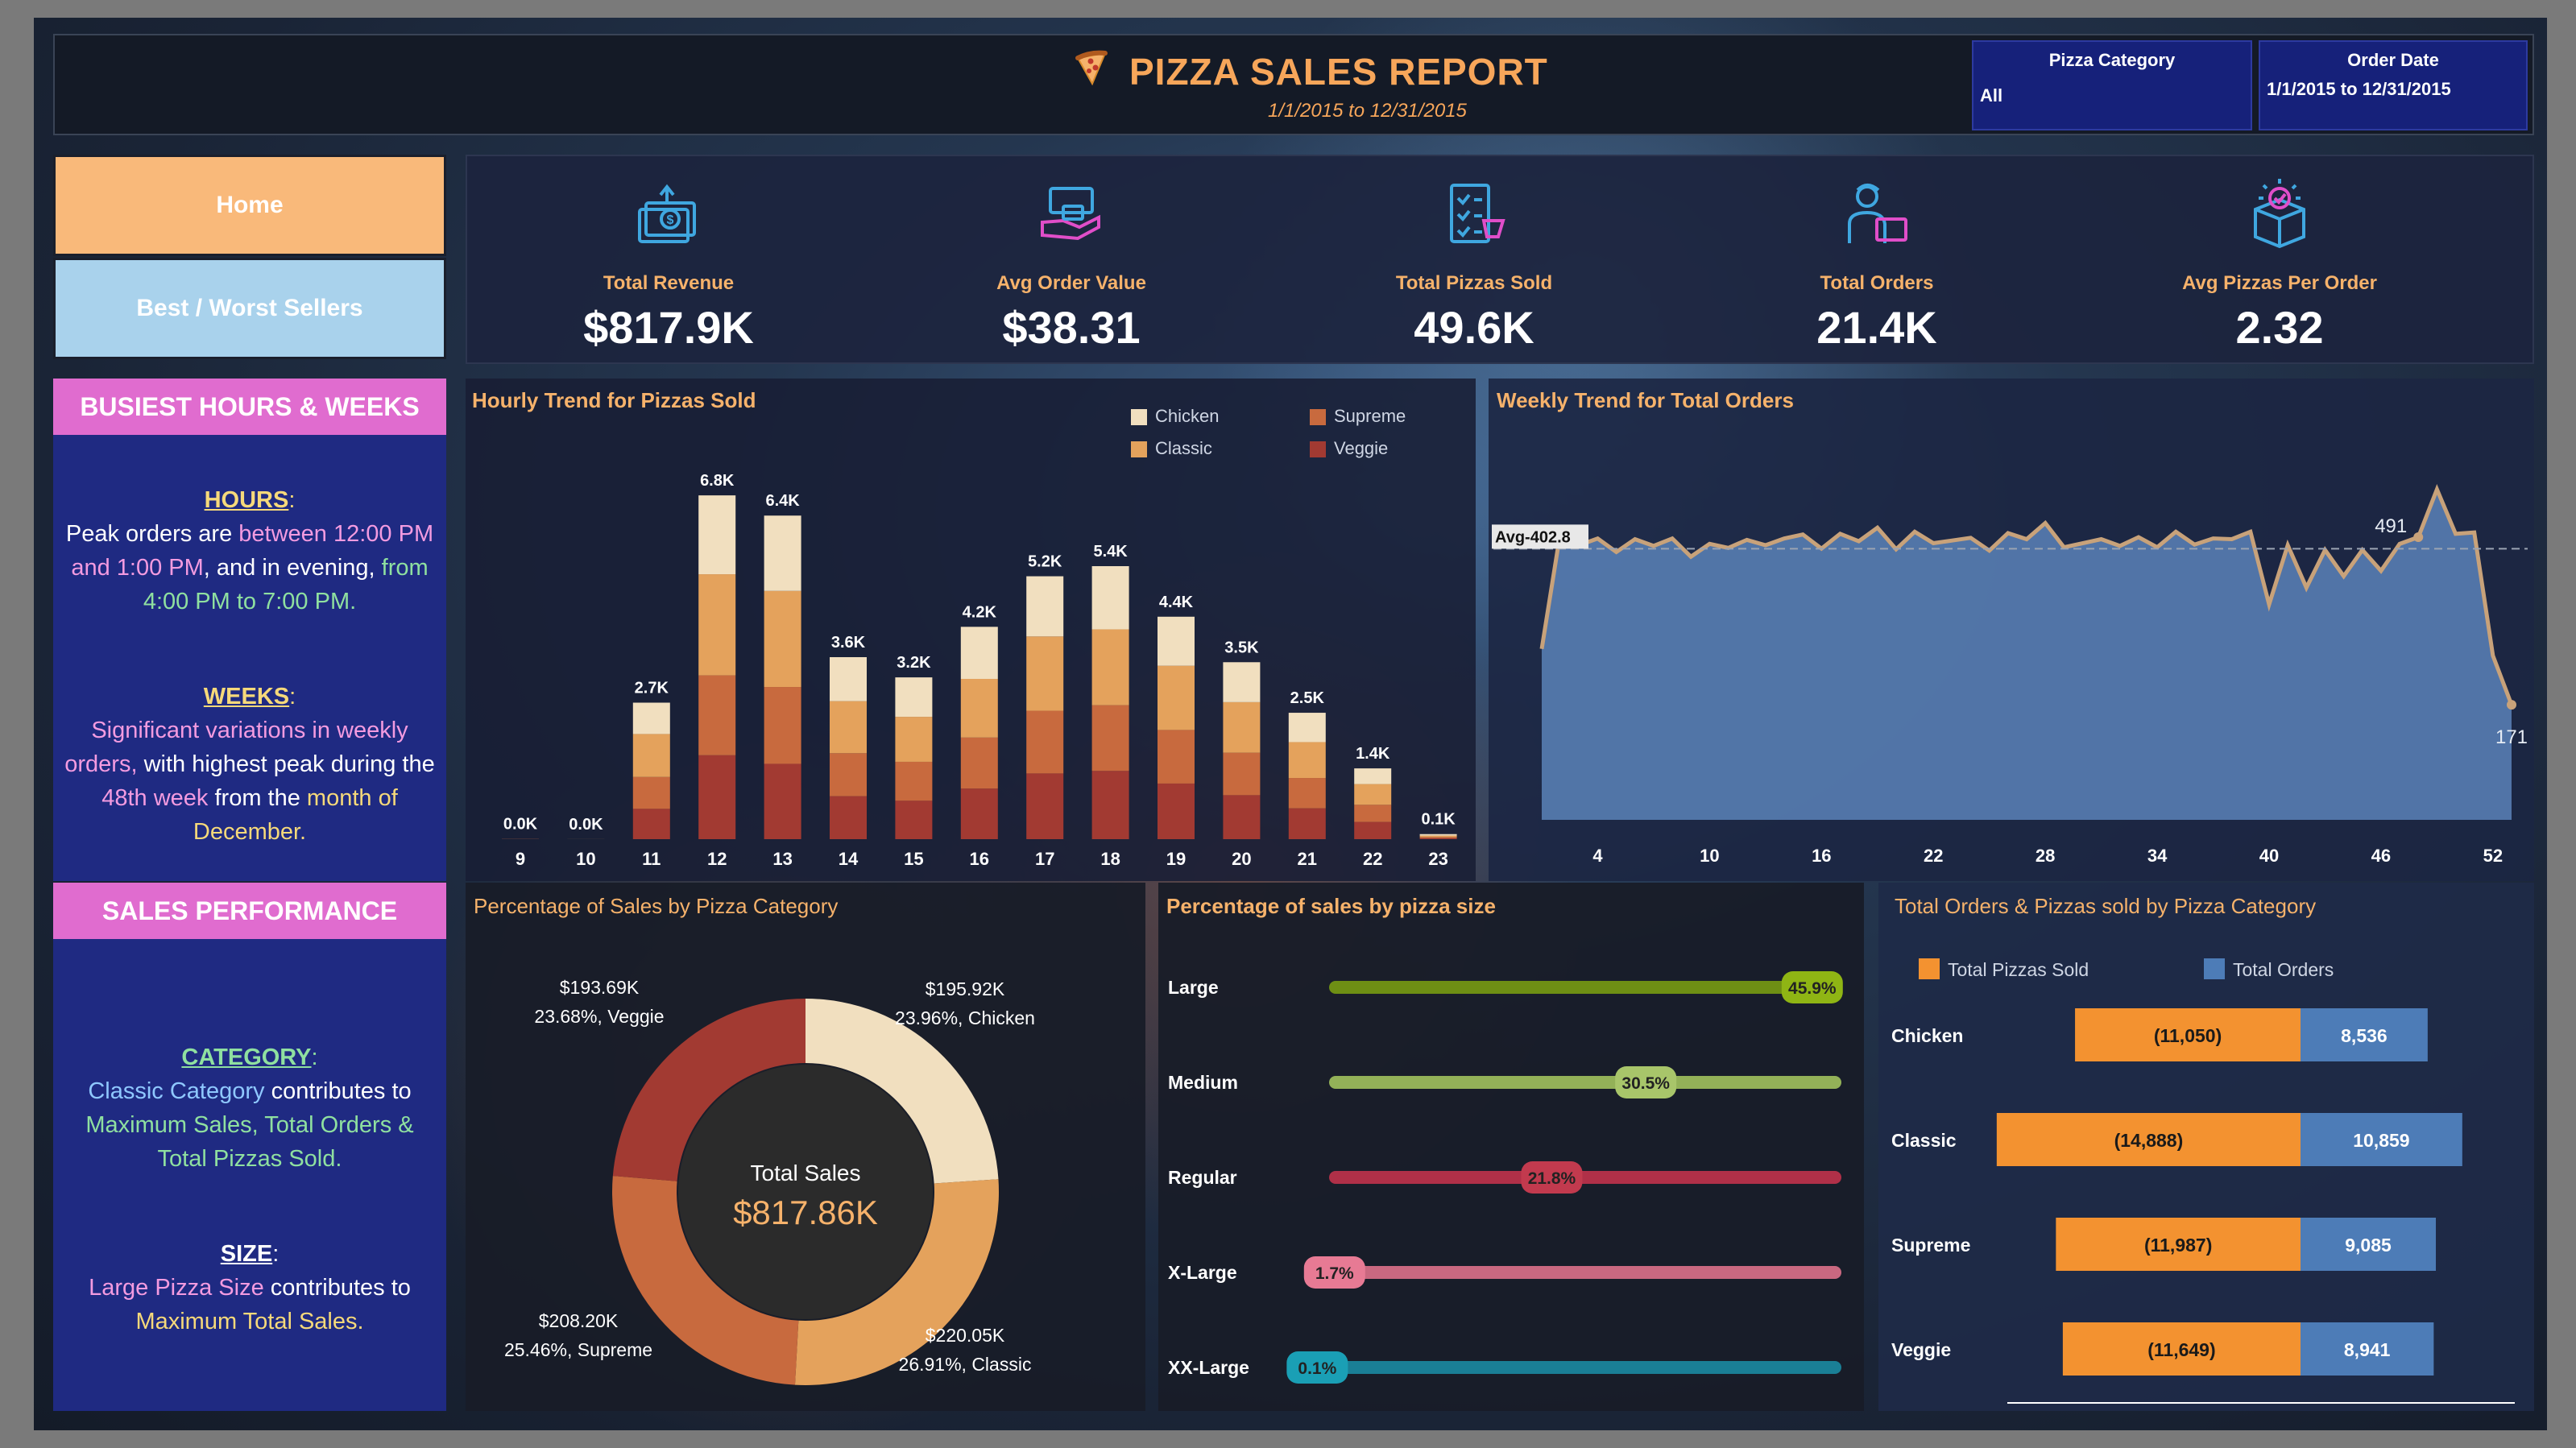 The height and width of the screenshot is (1448, 2576). What do you see at coordinates (805, 1192) in the screenshot?
I see `donut-hole` at bounding box center [805, 1192].